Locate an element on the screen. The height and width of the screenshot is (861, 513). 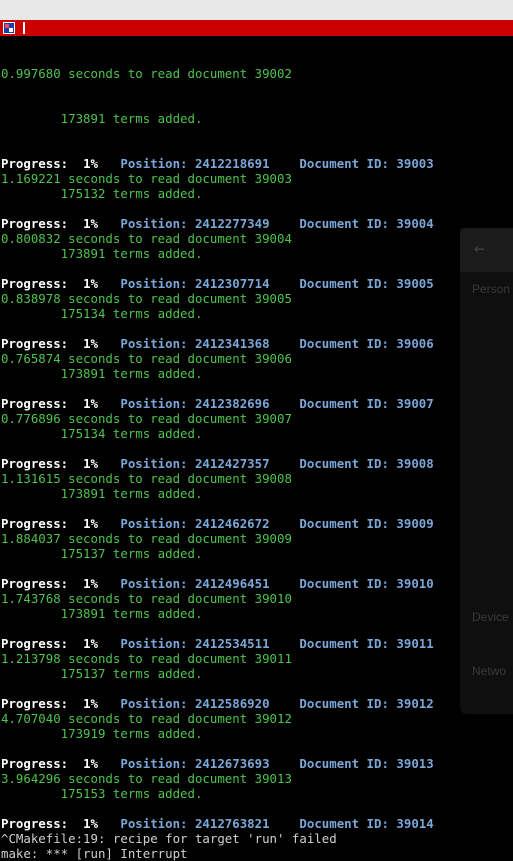
title-cursor is located at coordinates (24, 28).